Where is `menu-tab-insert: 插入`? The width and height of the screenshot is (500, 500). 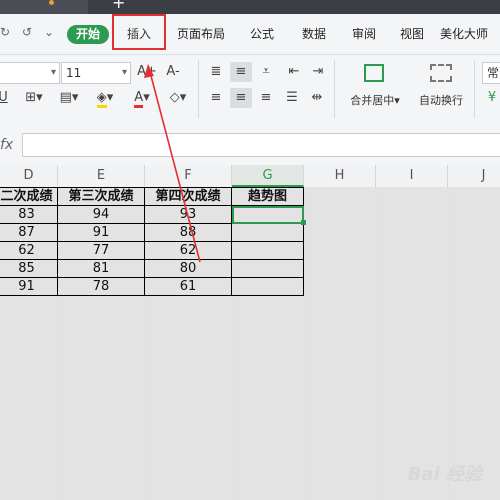 menu-tab-insert: 插入 is located at coordinates (139, 32).